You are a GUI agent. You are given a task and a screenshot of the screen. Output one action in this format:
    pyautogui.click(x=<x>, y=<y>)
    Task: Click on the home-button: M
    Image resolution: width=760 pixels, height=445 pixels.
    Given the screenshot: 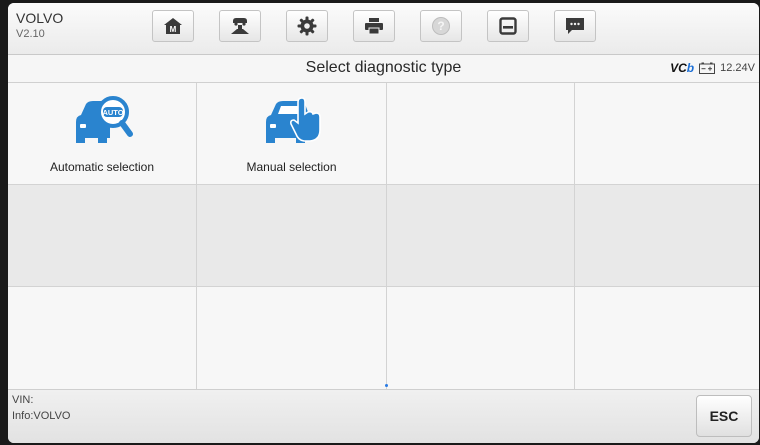 What is the action you would take?
    pyautogui.click(x=173, y=26)
    